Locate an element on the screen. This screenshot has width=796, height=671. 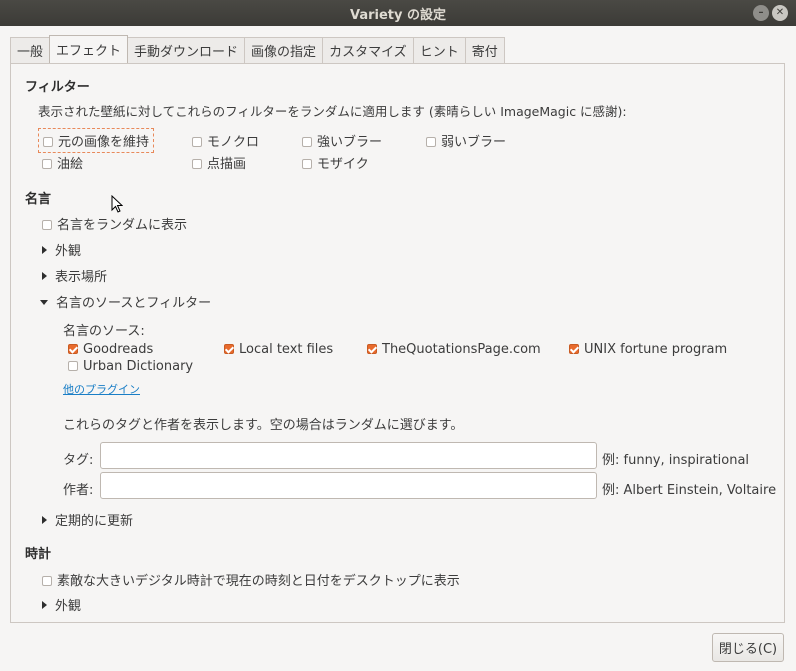
filter-label: モザイク is located at coordinates (343, 164).